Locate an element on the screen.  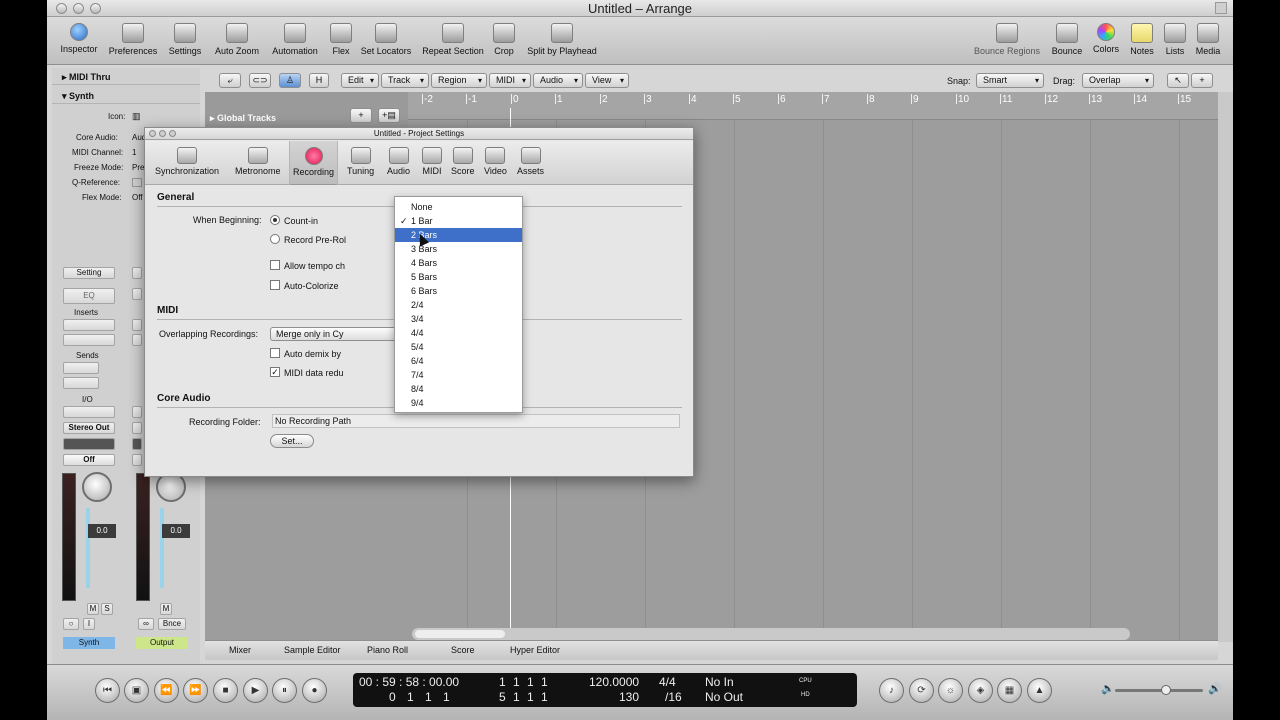
menu-item: 3 Bars is located at coordinates (458, 249).